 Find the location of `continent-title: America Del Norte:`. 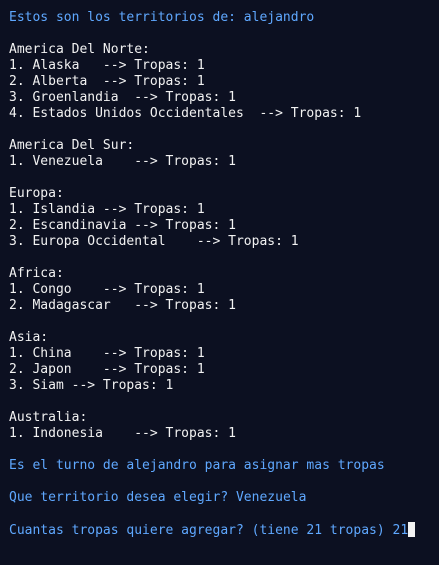

continent-title: America Del Norte: is located at coordinates (79, 49).